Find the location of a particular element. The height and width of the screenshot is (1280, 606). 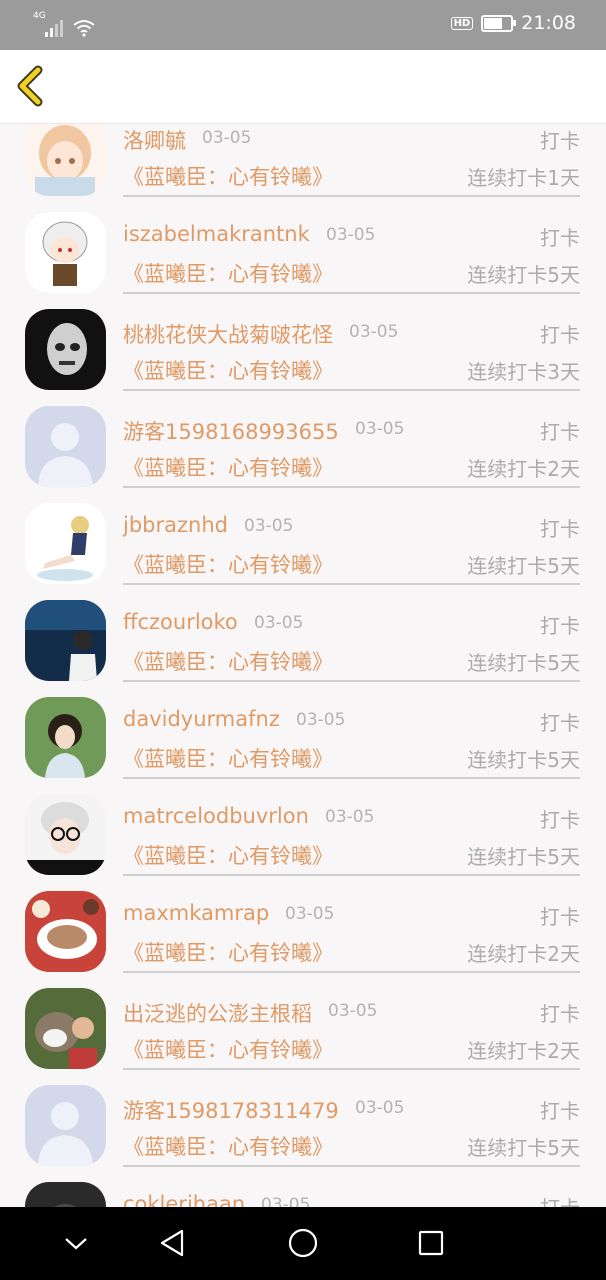

network-type: 4G is located at coordinates (39, 16).